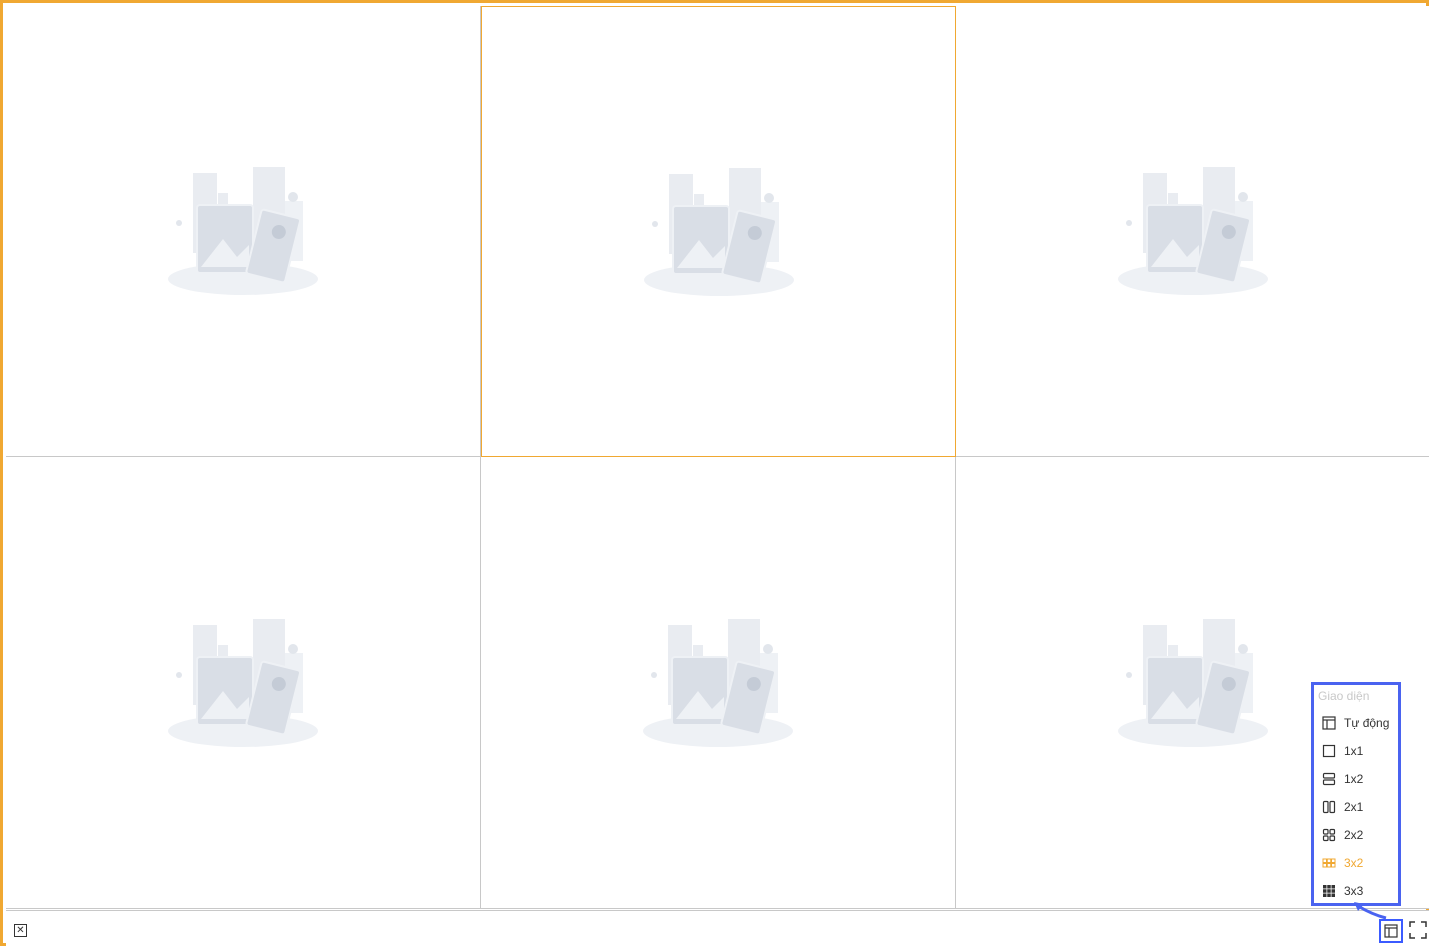 Image resolution: width=1429 pixels, height=946 pixels. Describe the element at coordinates (1354, 863) in the screenshot. I see `menu-item-label: 3x2` at that location.